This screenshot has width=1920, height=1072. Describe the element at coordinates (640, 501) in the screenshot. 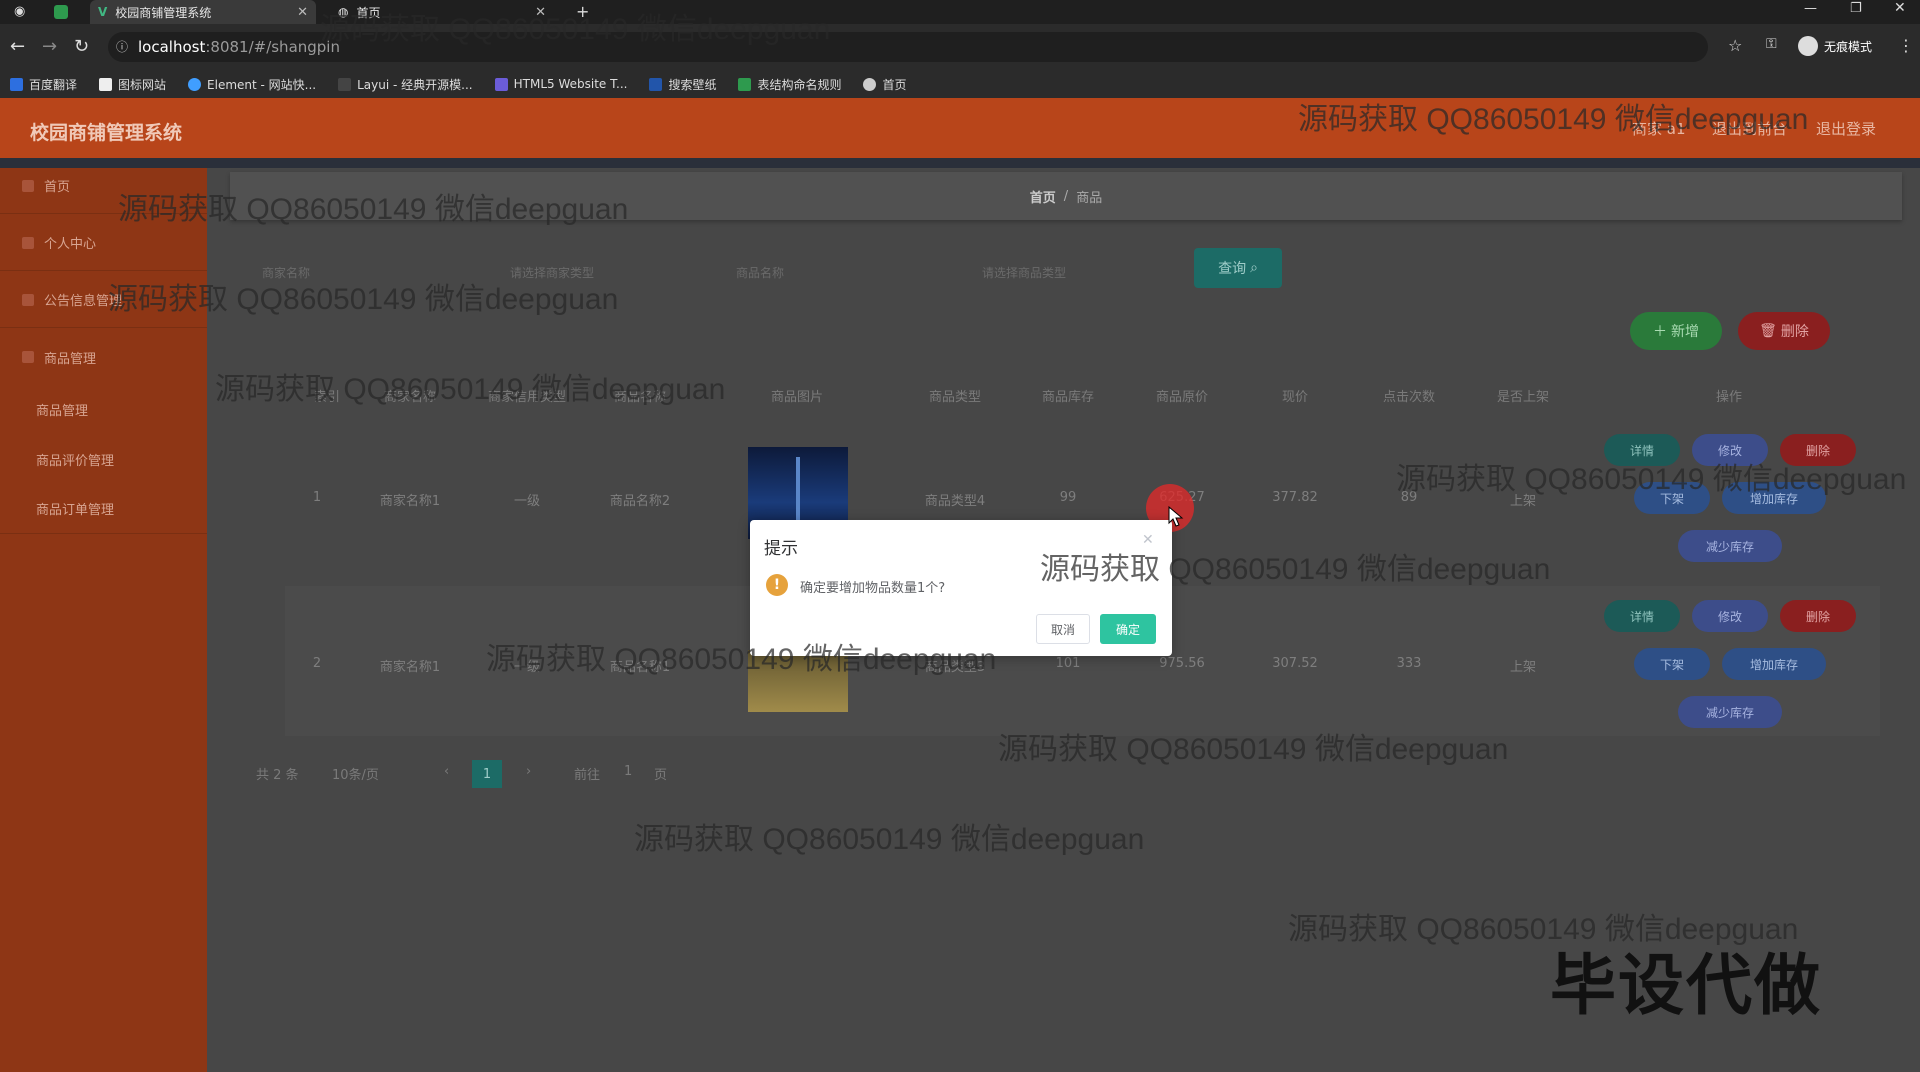

I see `cell-name: 商品名称2` at that location.